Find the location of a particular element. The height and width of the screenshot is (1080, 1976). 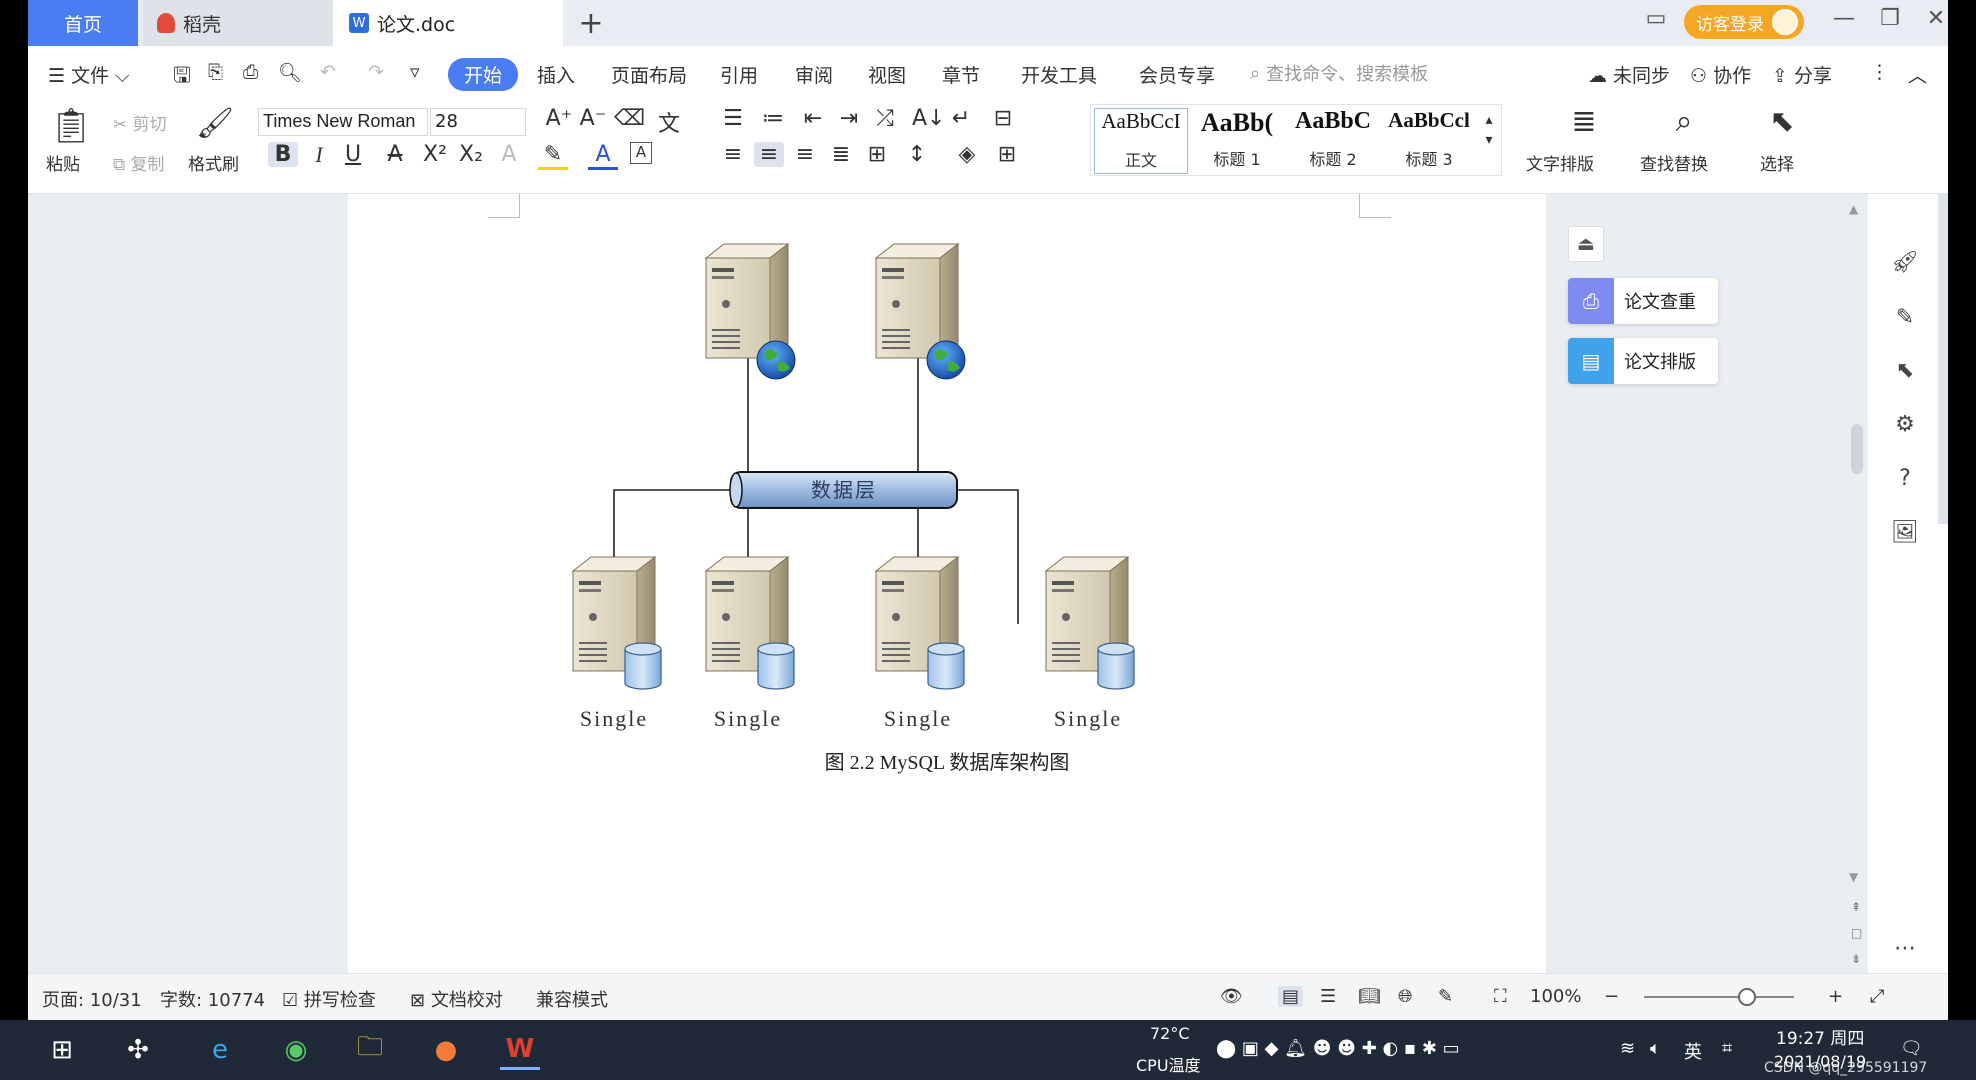

page-indicator: 页面: 10/31 is located at coordinates (92, 999).